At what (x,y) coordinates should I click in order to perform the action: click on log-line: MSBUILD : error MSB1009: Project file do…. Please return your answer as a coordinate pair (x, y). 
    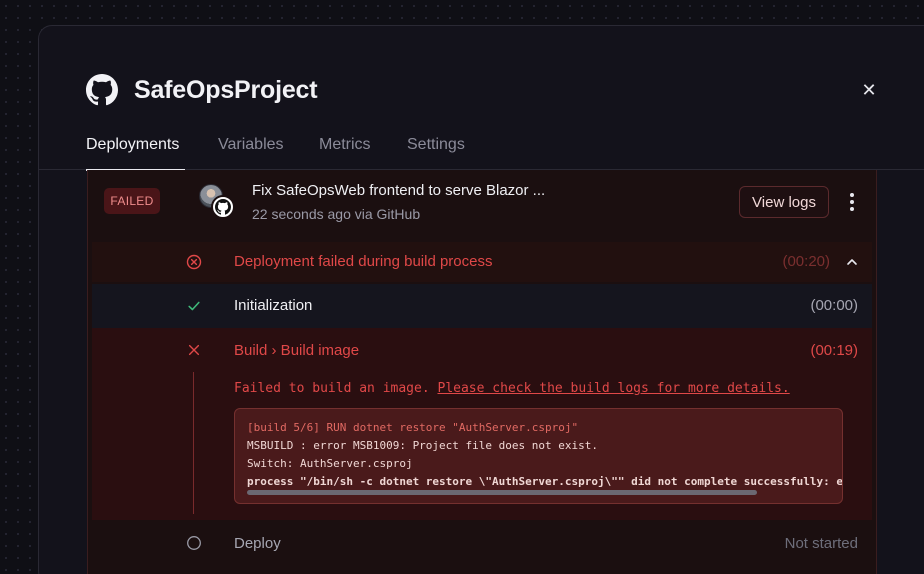
    Looking at the image, I should click on (422, 445).